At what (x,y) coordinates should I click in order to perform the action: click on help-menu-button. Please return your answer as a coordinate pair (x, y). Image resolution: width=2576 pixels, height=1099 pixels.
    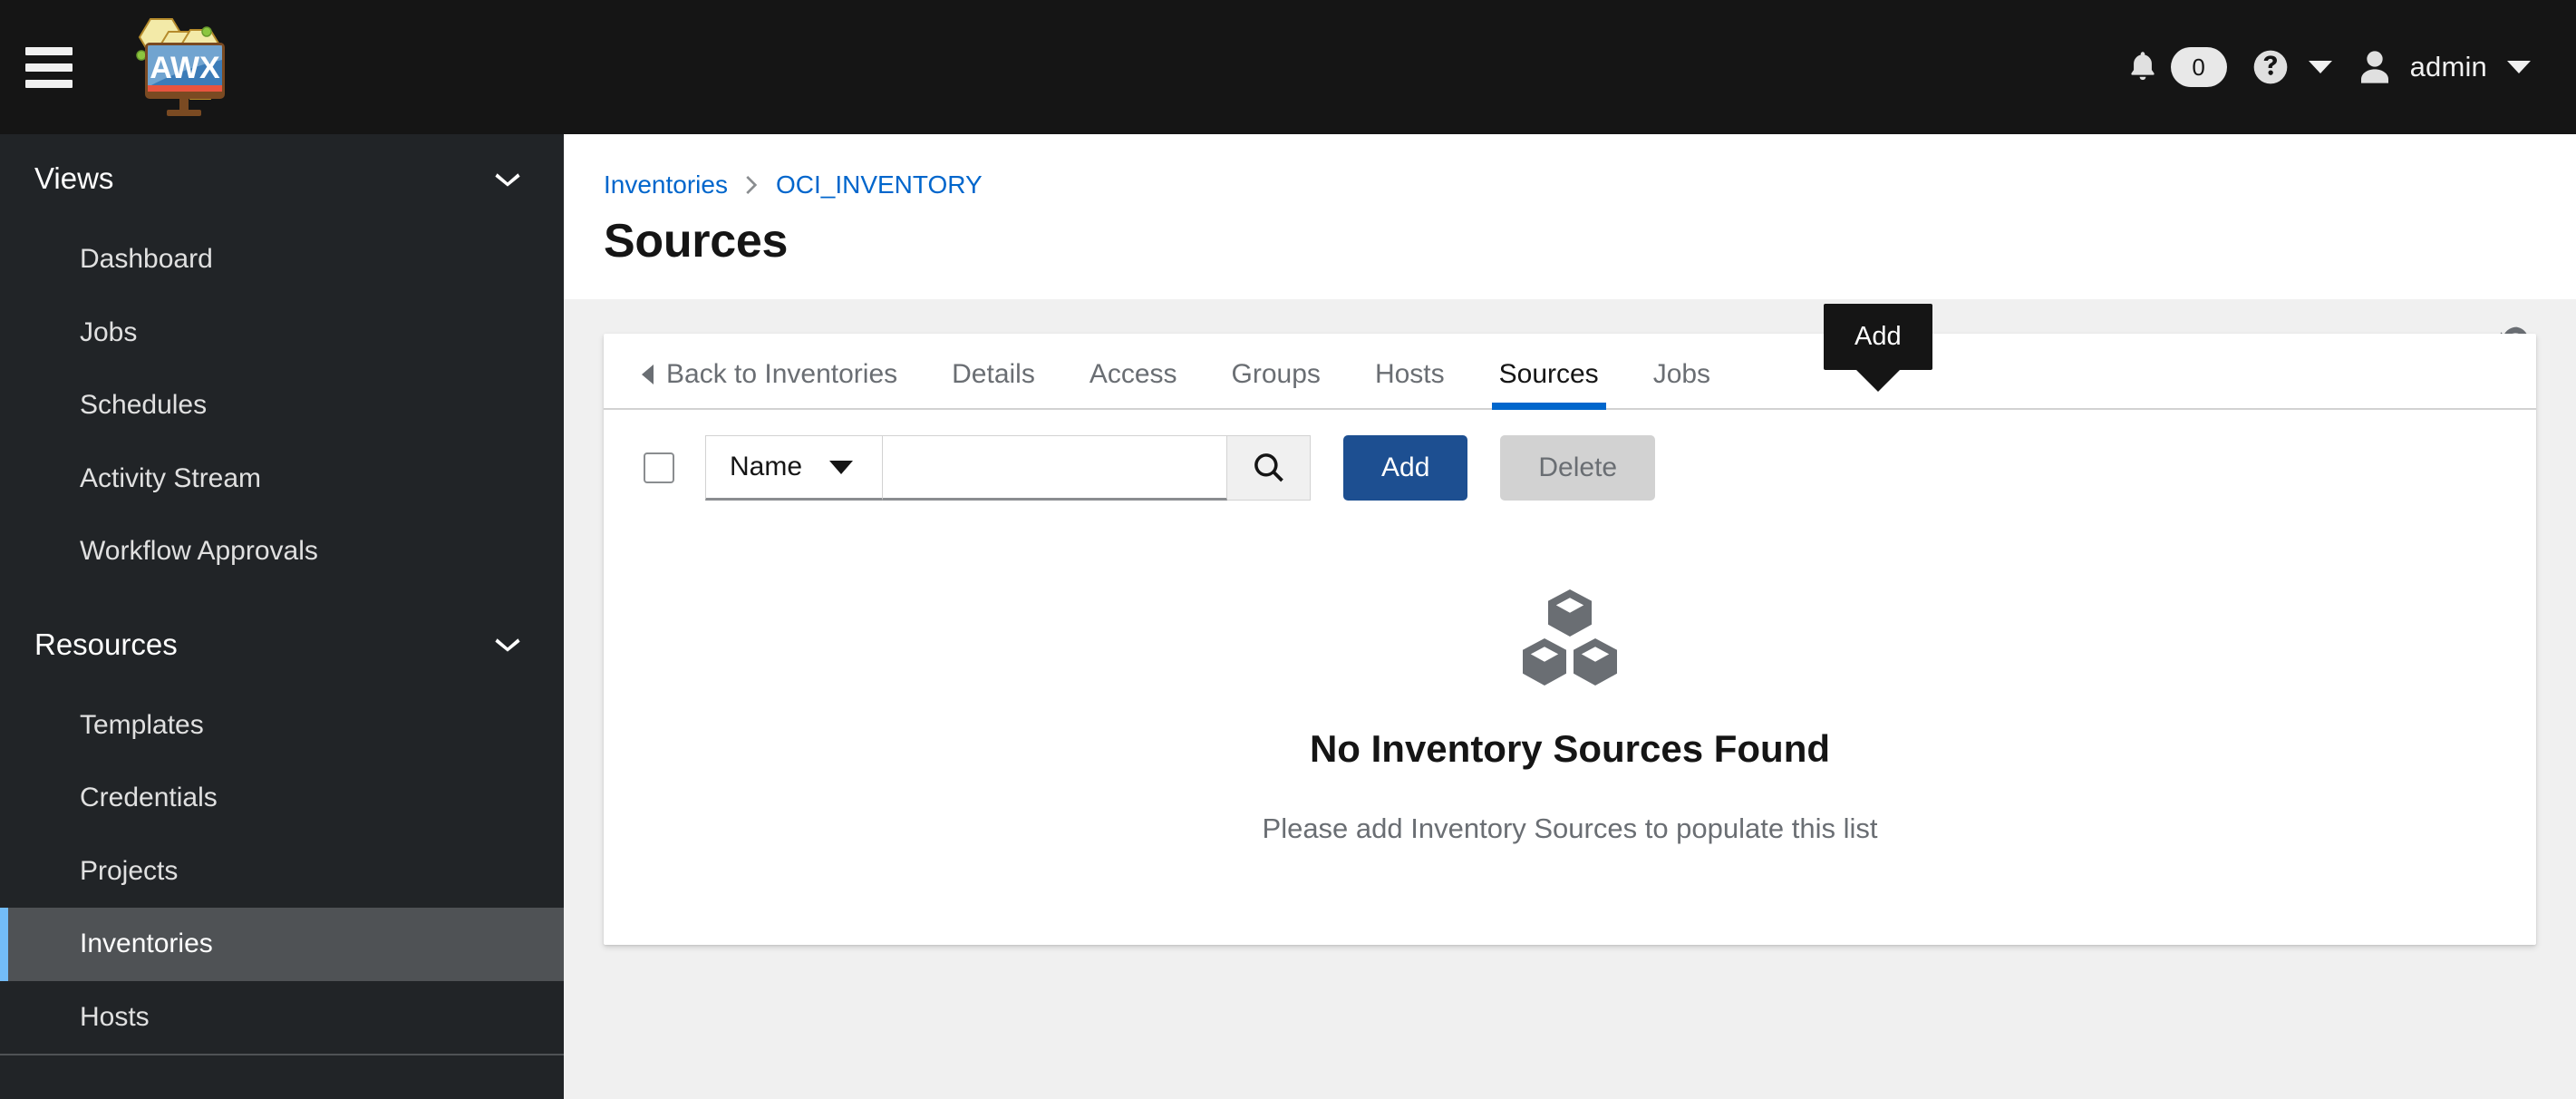
    Looking at the image, I should click on (2292, 67).